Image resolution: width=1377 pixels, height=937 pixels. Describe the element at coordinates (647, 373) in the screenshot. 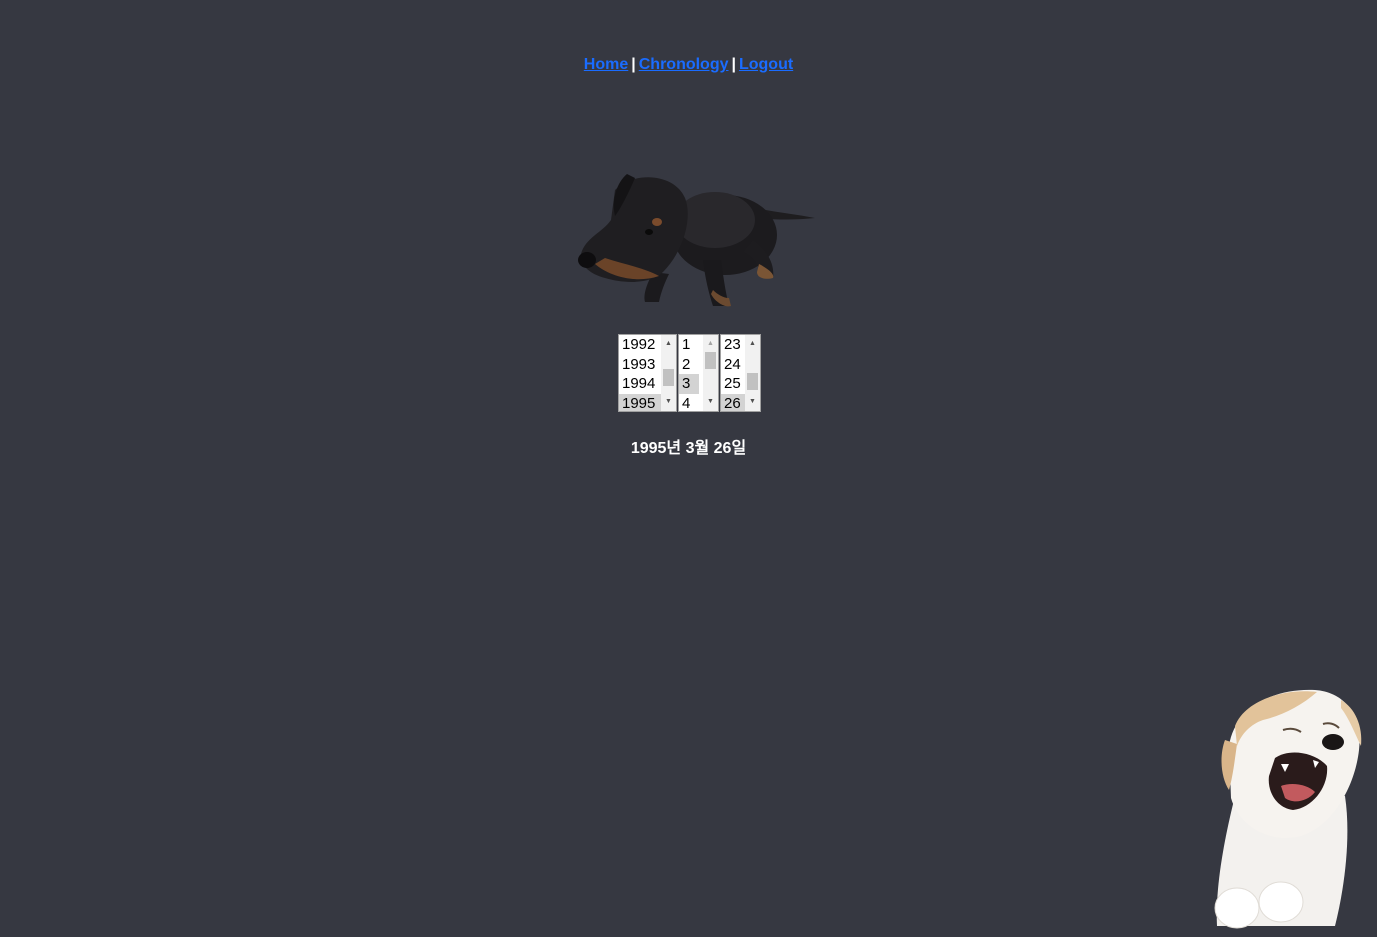

I see `year-select: 1992 1993 1994 1995 ▲ ▼` at that location.